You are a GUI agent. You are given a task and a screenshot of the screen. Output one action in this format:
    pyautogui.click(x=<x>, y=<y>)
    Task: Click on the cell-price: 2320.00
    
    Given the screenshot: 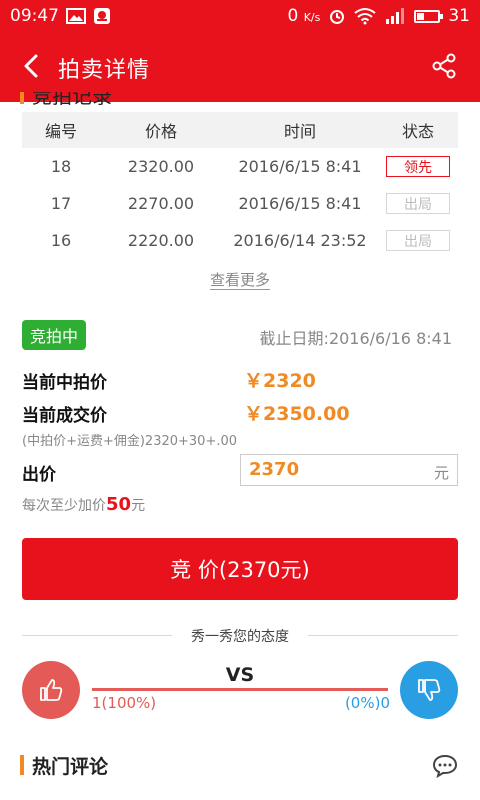 What is the action you would take?
    pyautogui.click(x=161, y=166)
    